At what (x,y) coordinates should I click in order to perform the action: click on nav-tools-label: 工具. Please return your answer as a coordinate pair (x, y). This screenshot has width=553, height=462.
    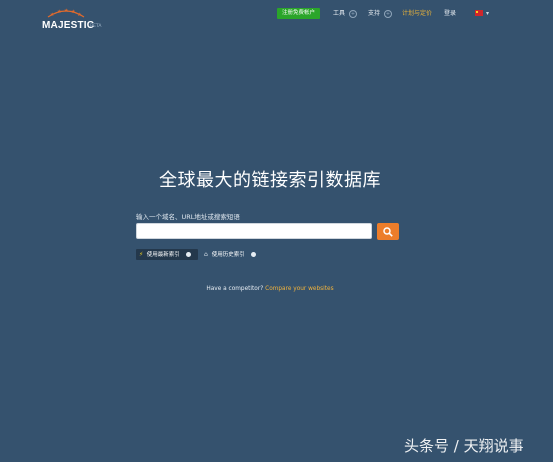
    Looking at the image, I should click on (339, 13).